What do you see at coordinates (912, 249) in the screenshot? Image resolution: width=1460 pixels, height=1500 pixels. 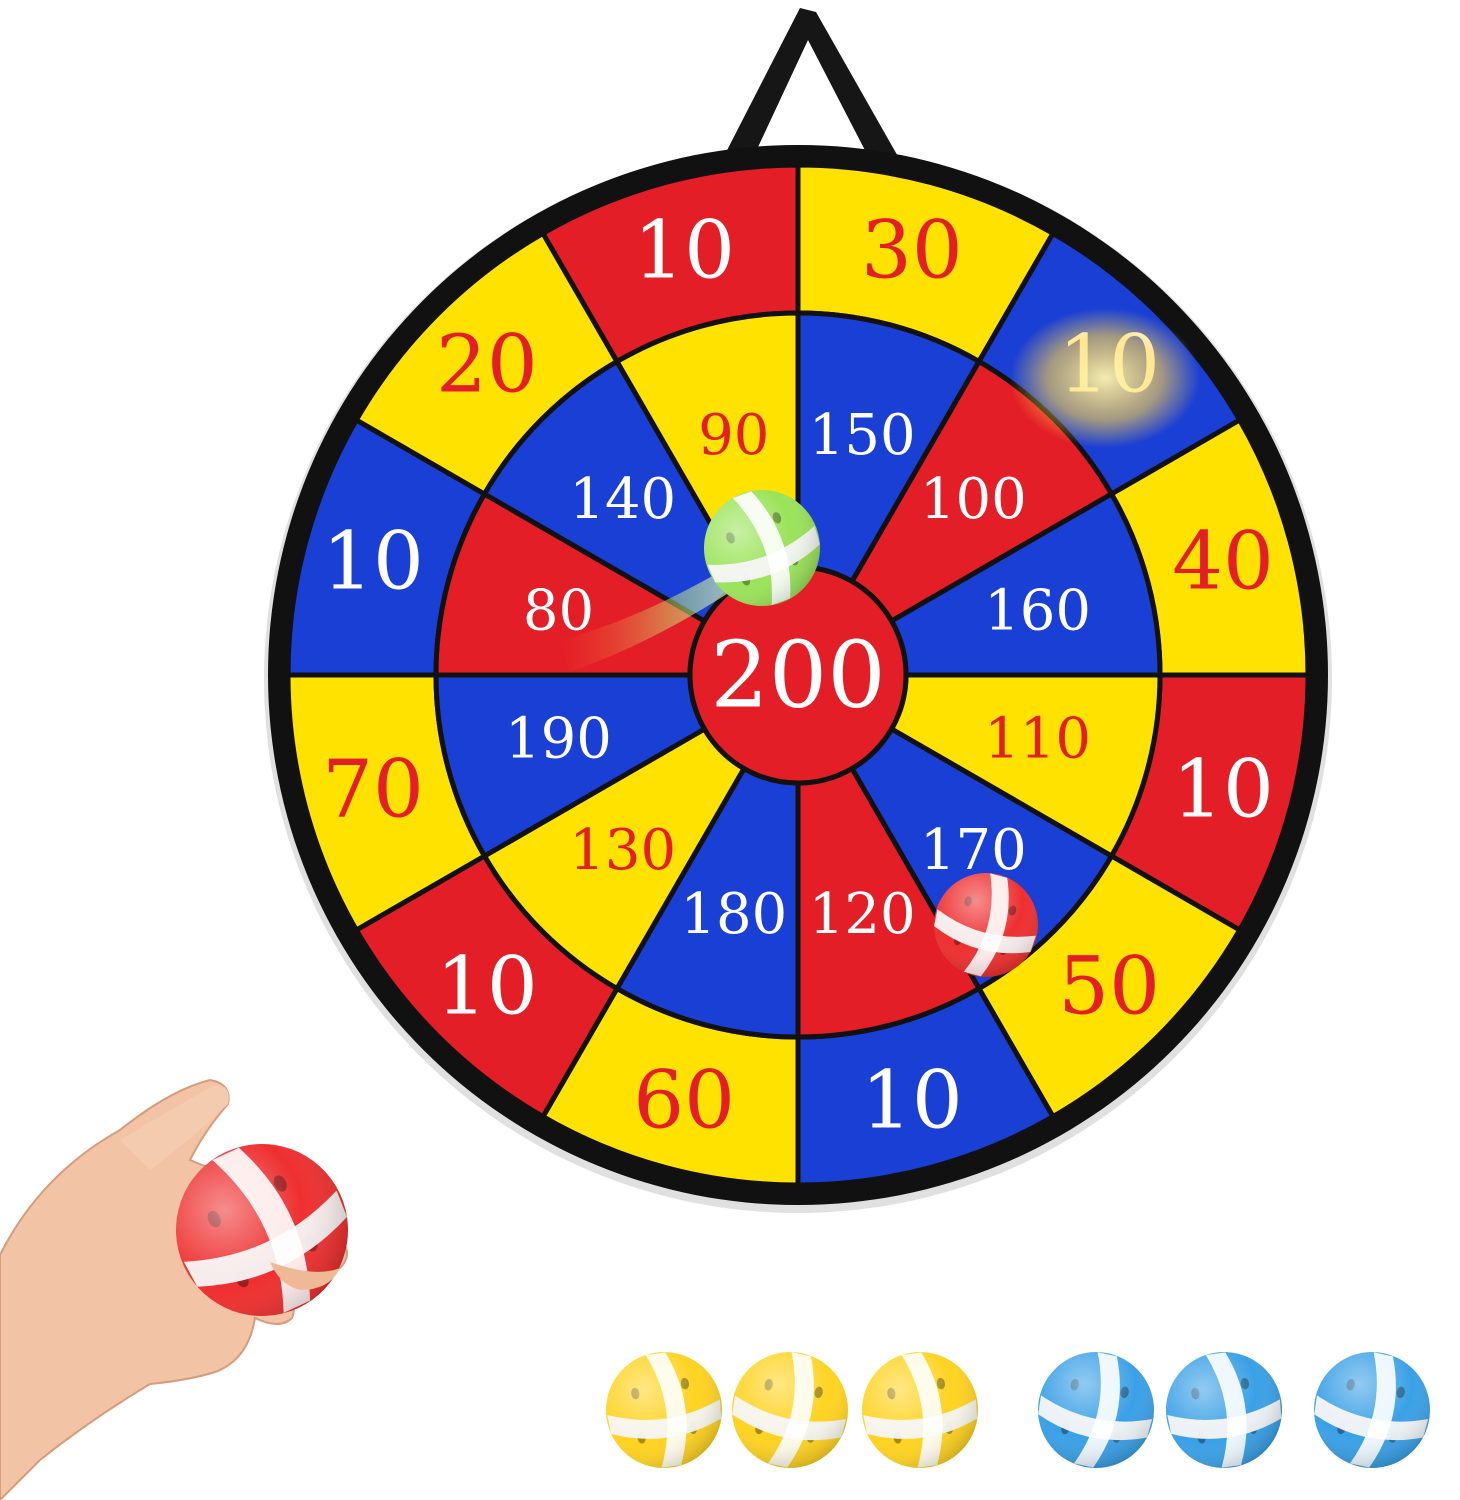 I see `outer-score-label: 30` at bounding box center [912, 249].